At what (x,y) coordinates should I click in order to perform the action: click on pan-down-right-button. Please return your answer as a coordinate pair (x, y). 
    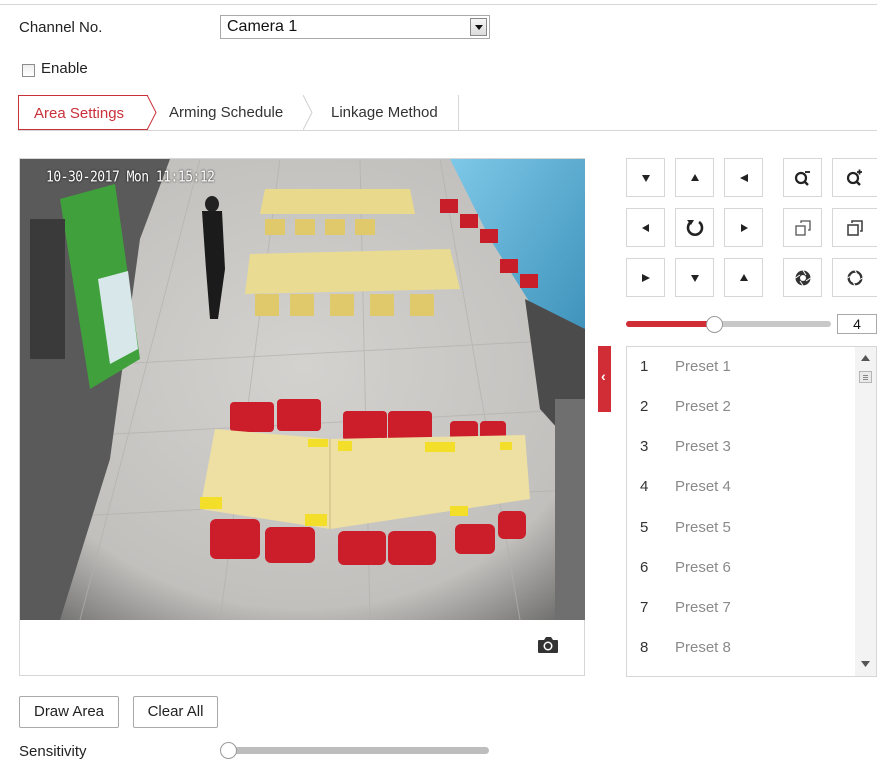
    Looking at the image, I should click on (743, 277).